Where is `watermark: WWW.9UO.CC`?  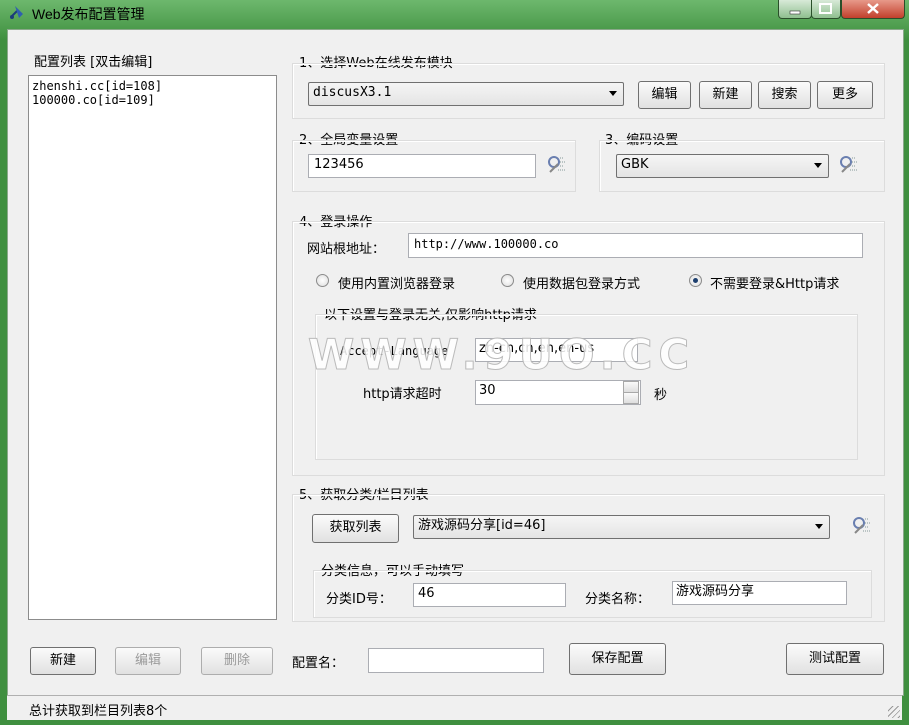
watermark: WWW.9UO.CC is located at coordinates (501, 355).